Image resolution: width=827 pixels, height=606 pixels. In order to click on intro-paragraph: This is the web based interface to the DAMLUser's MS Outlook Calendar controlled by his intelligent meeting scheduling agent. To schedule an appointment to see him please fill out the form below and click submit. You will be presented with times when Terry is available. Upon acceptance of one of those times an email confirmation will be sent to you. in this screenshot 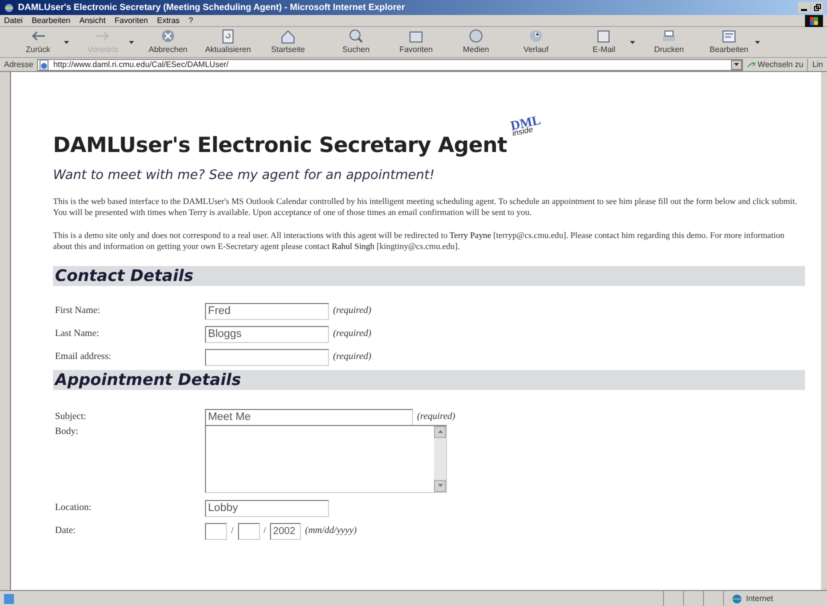, I will do `click(425, 207)`.